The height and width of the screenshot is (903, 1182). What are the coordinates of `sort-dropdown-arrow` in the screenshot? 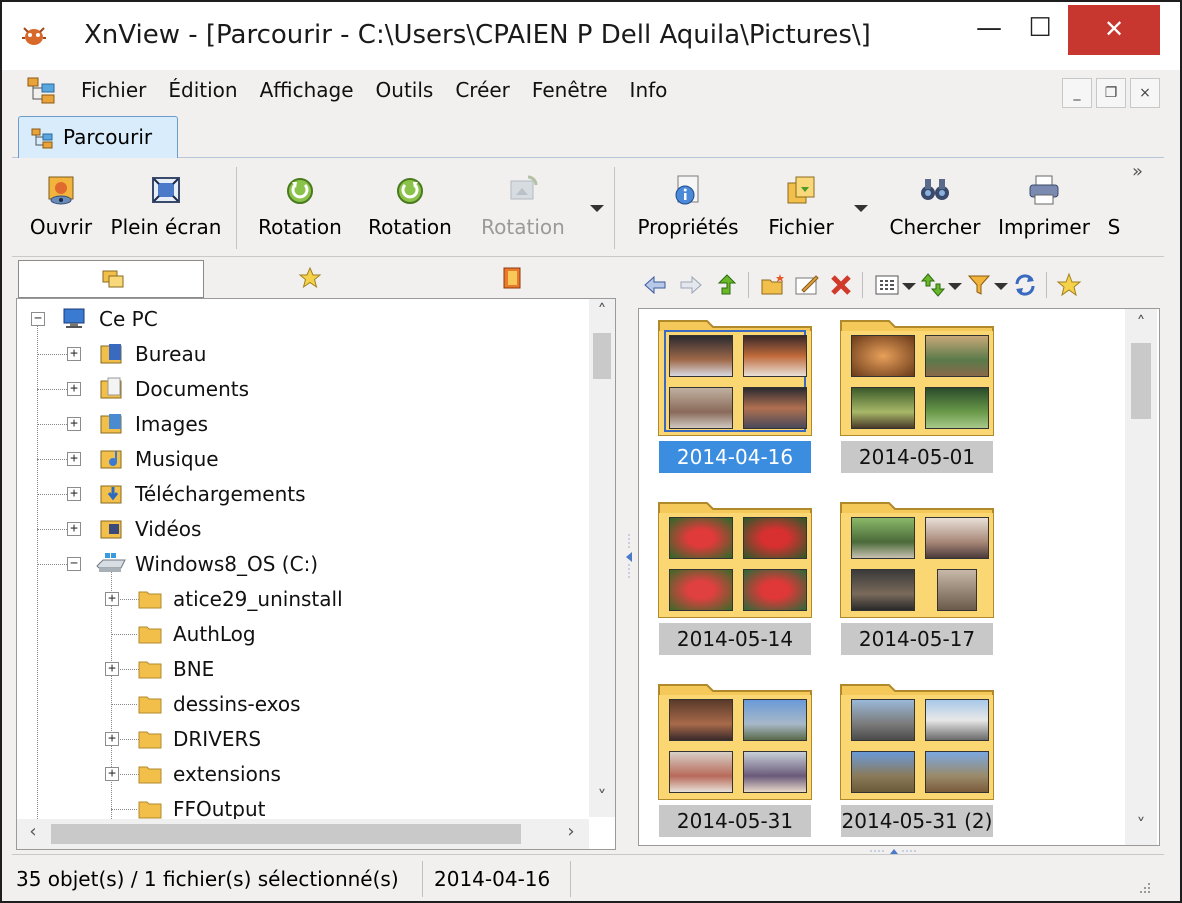 It's located at (955, 286).